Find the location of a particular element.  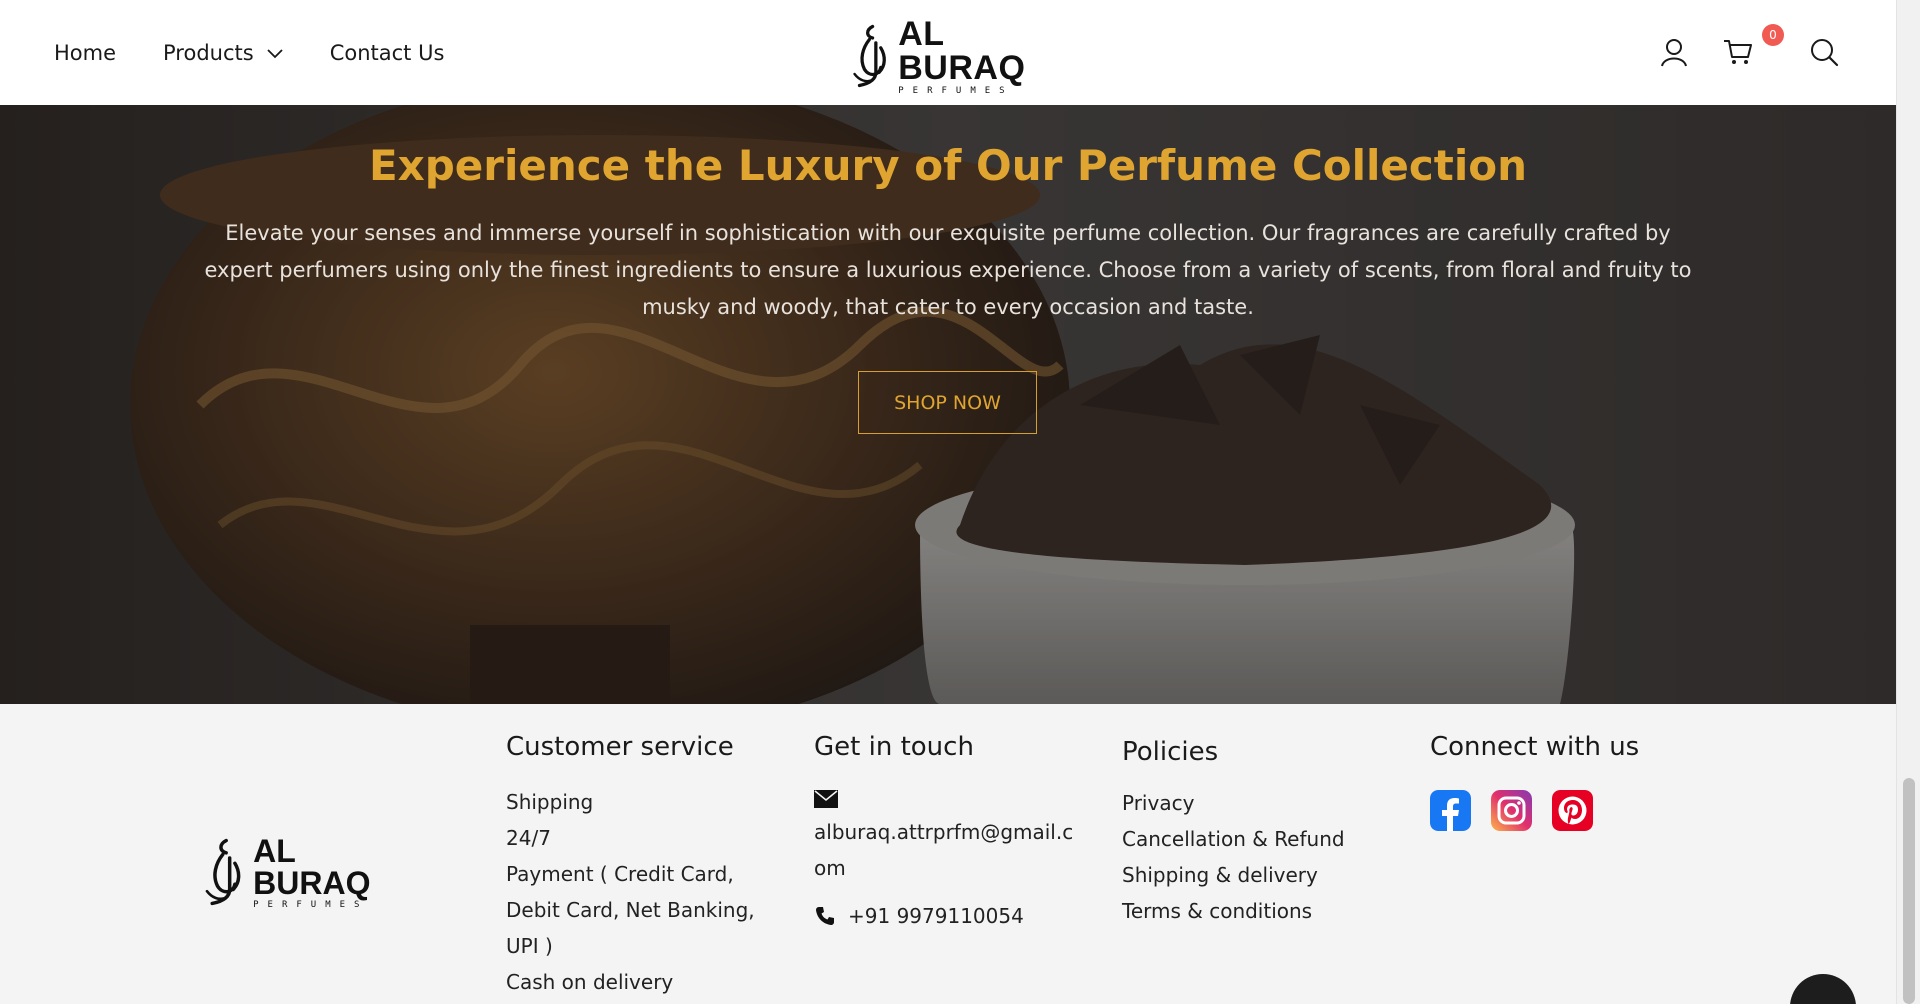

connect-column: Connect with us is located at coordinates (1560, 781).